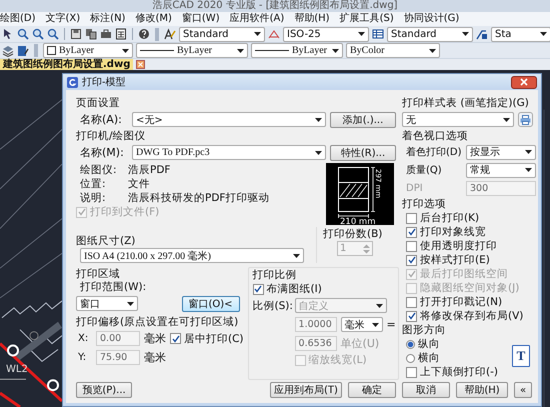 This screenshot has width=550, height=407. What do you see at coordinates (8, 50) in the screenshot?
I see `layers-icon` at bounding box center [8, 50].